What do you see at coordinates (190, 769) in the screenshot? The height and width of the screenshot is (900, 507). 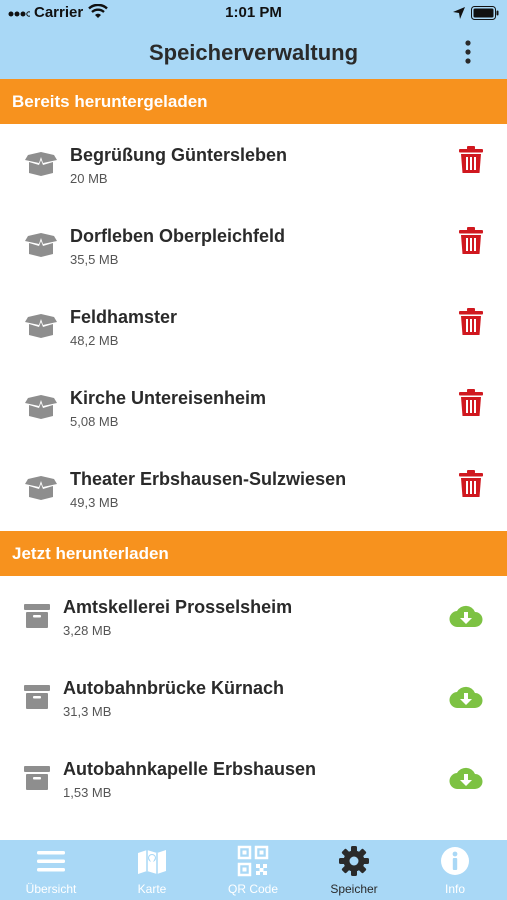 I see `item-name: Autobahnkapelle Erbshausen` at bounding box center [190, 769].